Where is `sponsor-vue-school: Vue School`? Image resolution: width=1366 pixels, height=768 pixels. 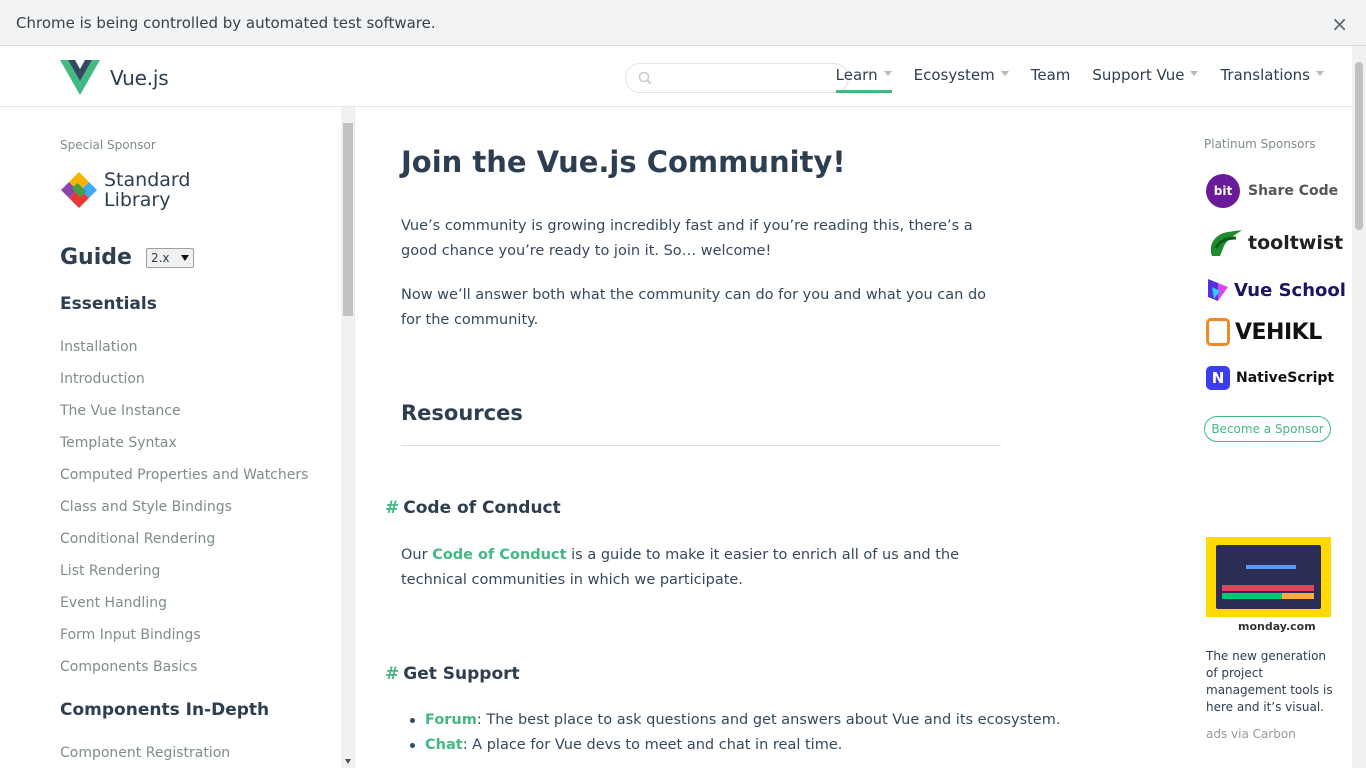 sponsor-vue-school: Vue School is located at coordinates (1276, 290).